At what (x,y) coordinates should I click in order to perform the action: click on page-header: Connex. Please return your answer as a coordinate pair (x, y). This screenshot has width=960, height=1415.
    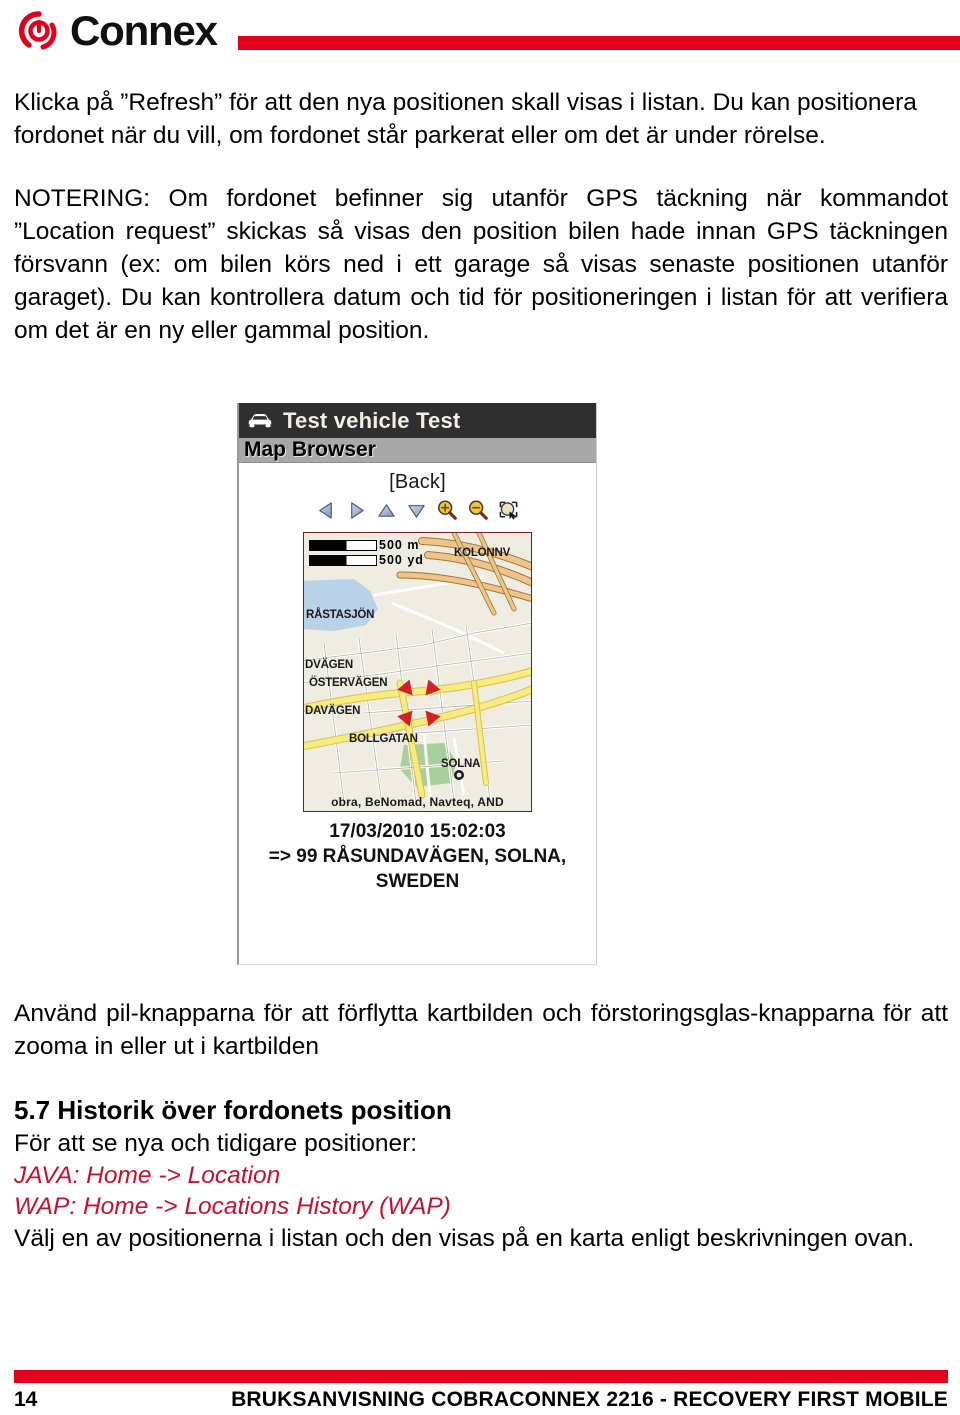
    Looking at the image, I should click on (480, 36).